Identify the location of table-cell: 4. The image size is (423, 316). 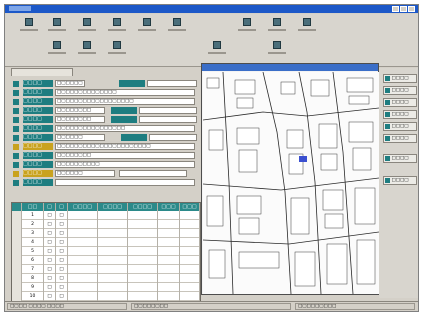
(33, 242).